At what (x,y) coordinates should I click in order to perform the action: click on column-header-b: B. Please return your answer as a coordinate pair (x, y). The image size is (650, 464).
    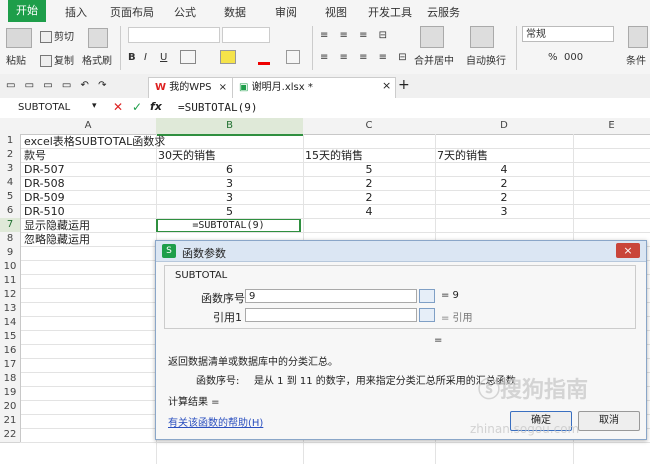
    Looking at the image, I should click on (230, 127).